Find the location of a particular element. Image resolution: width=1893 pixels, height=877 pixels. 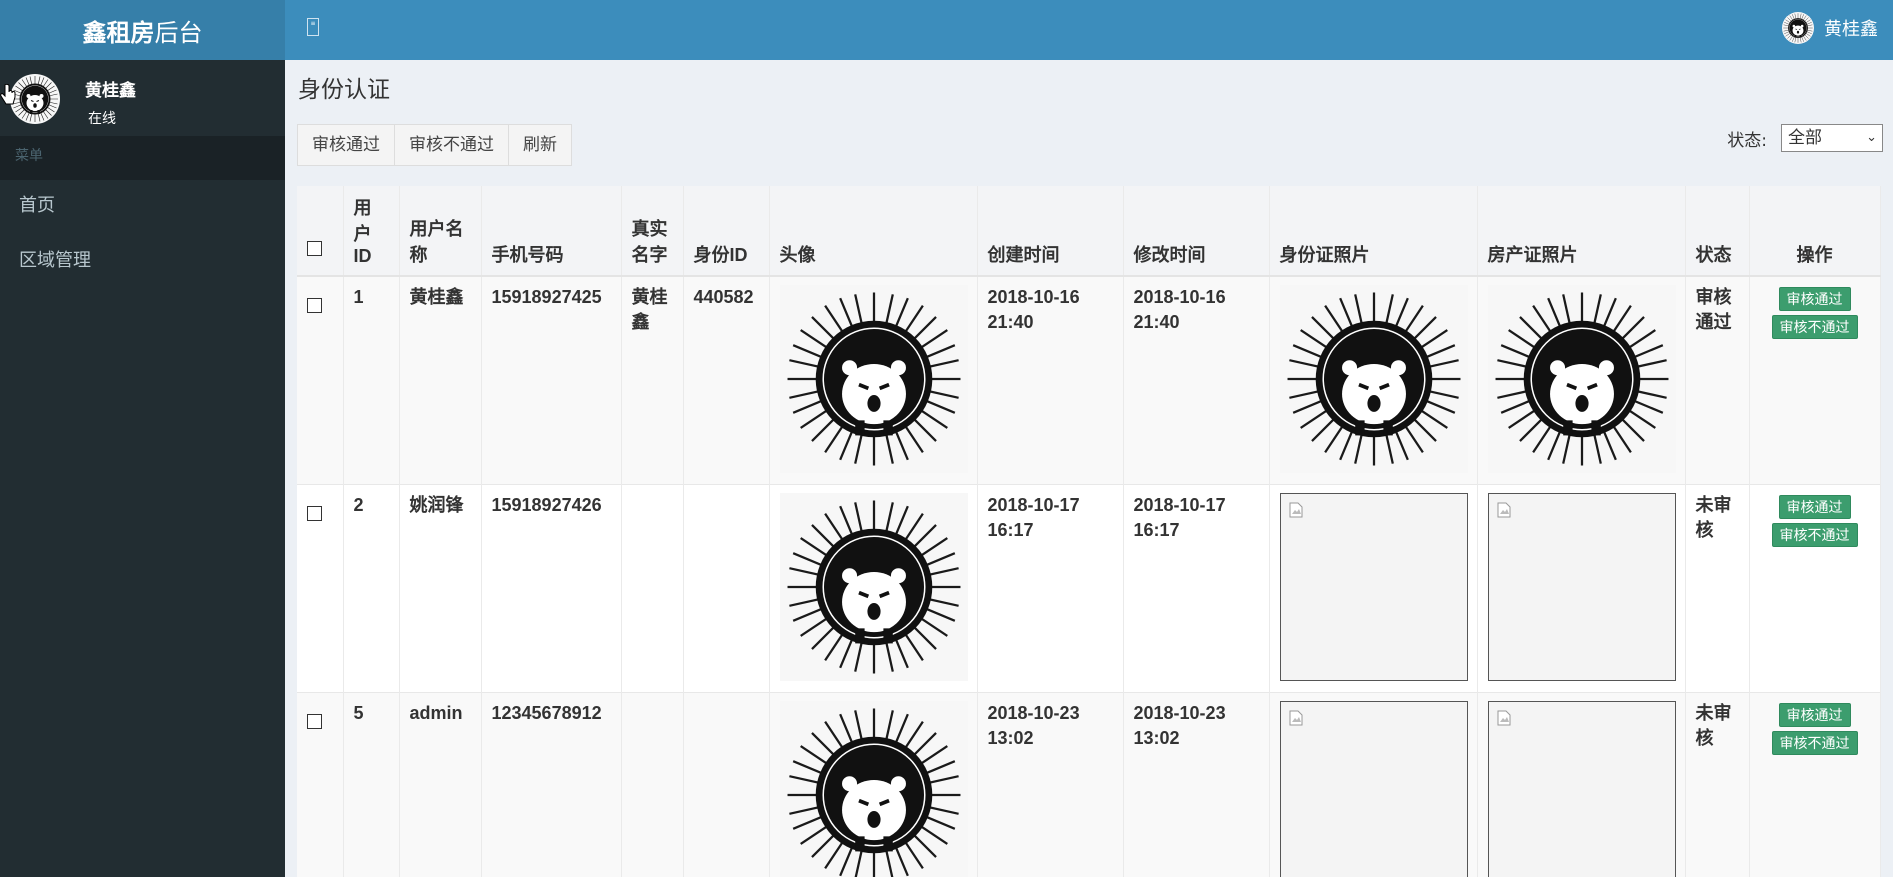

sidebar-avatar-icon is located at coordinates (35, 99).